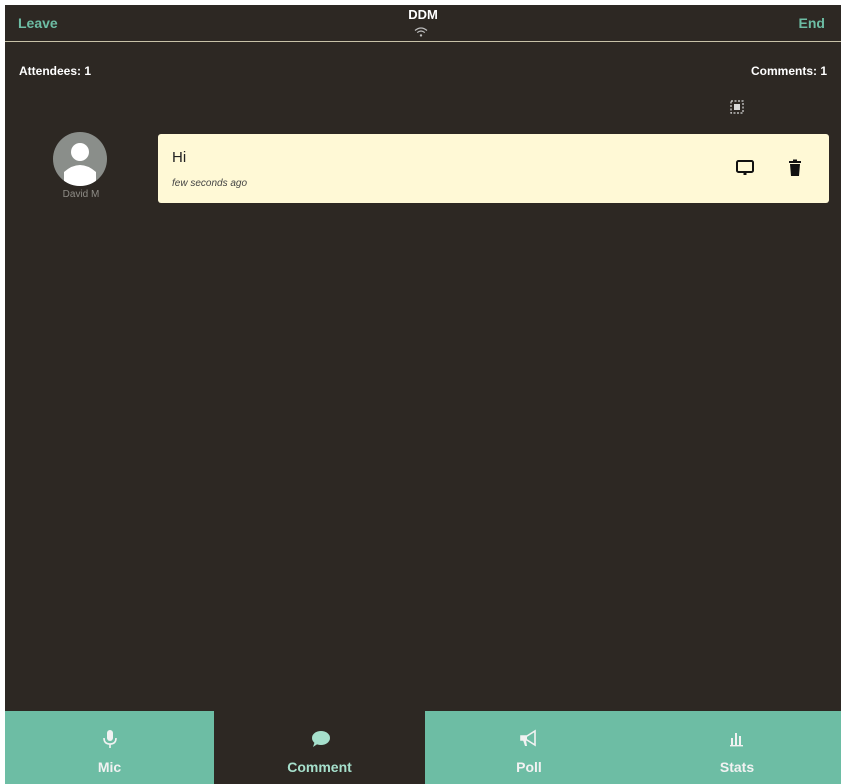 This screenshot has height=784, width=845. I want to click on attendee-name: David M, so click(81, 194).